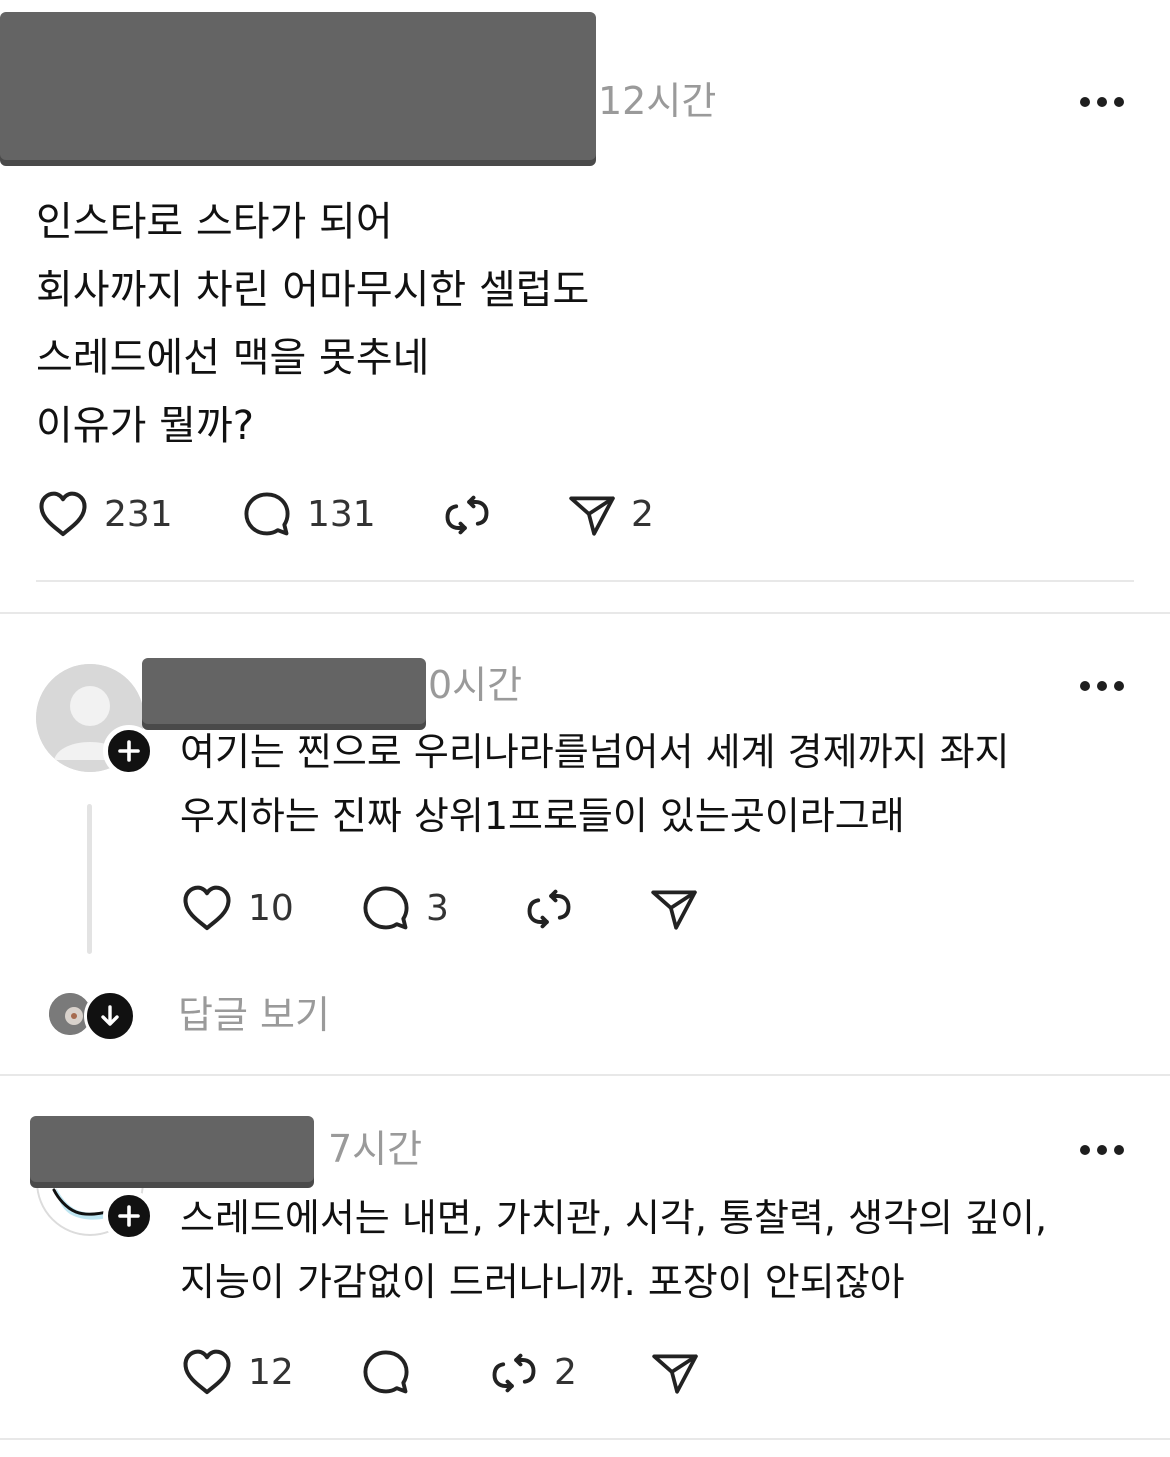  Describe the element at coordinates (657, 101) in the screenshot. I see `post-time: 12시간` at that location.